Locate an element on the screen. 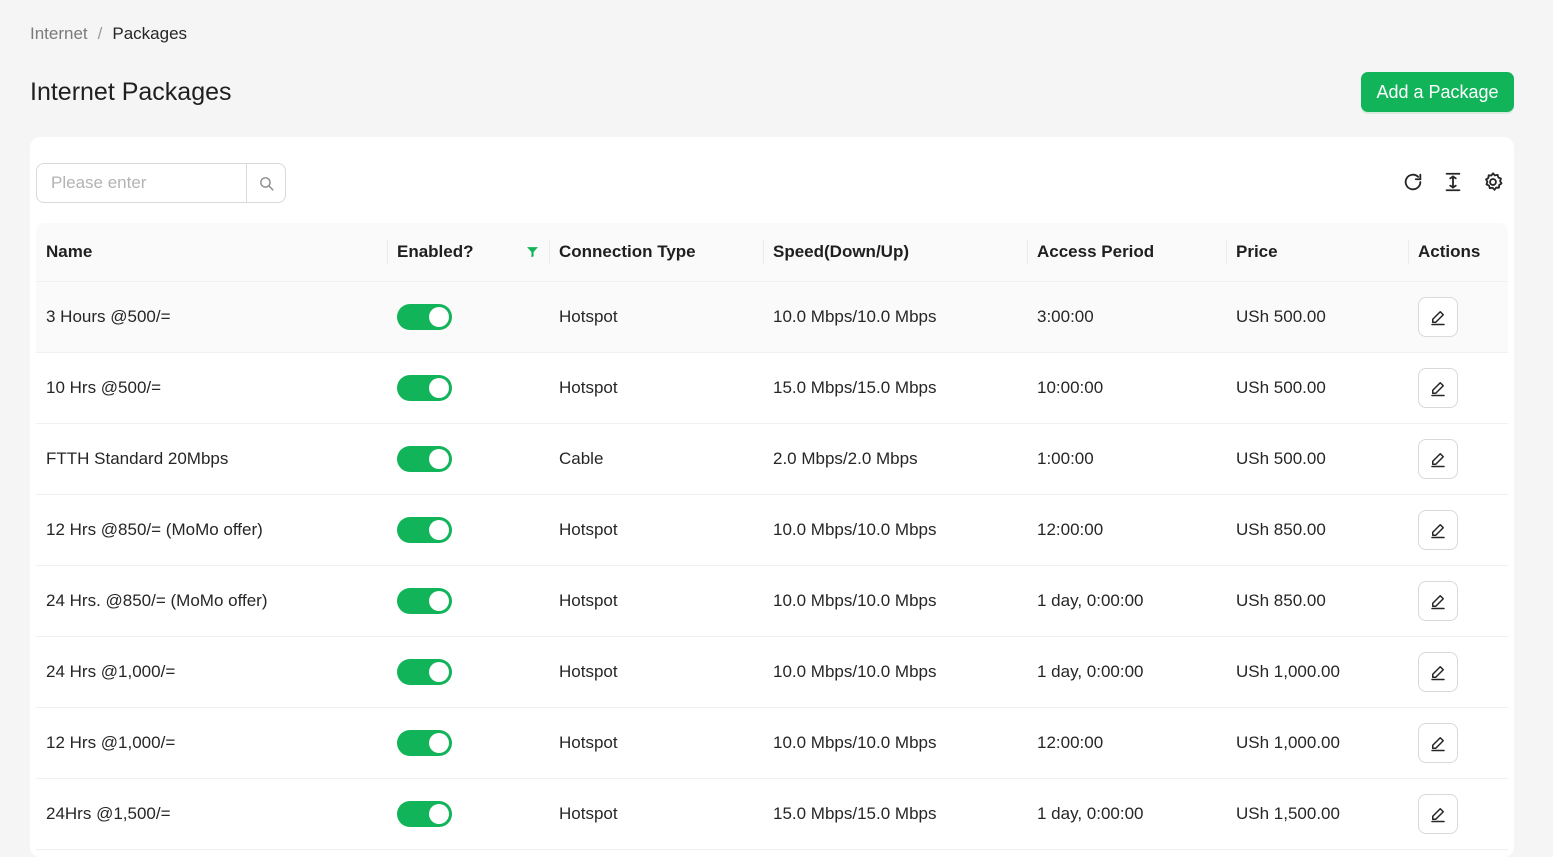 Image resolution: width=1553 pixels, height=857 pixels. cell-name: 12 Hrs @1,000/= is located at coordinates (211, 743).